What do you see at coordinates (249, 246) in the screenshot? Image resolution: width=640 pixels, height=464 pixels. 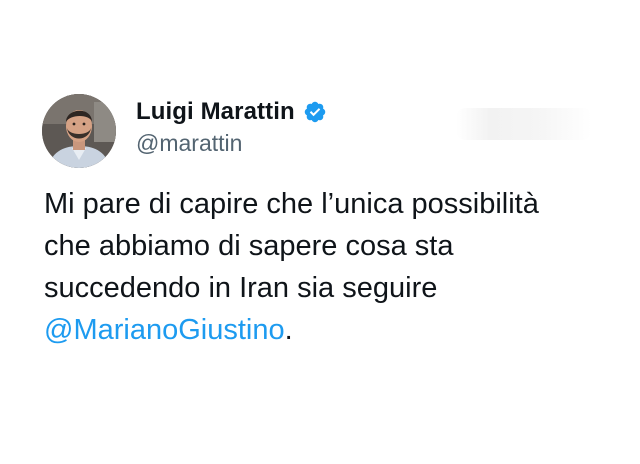 I see `tweet-line-2: che abbiamo di sapere cosa sta` at bounding box center [249, 246].